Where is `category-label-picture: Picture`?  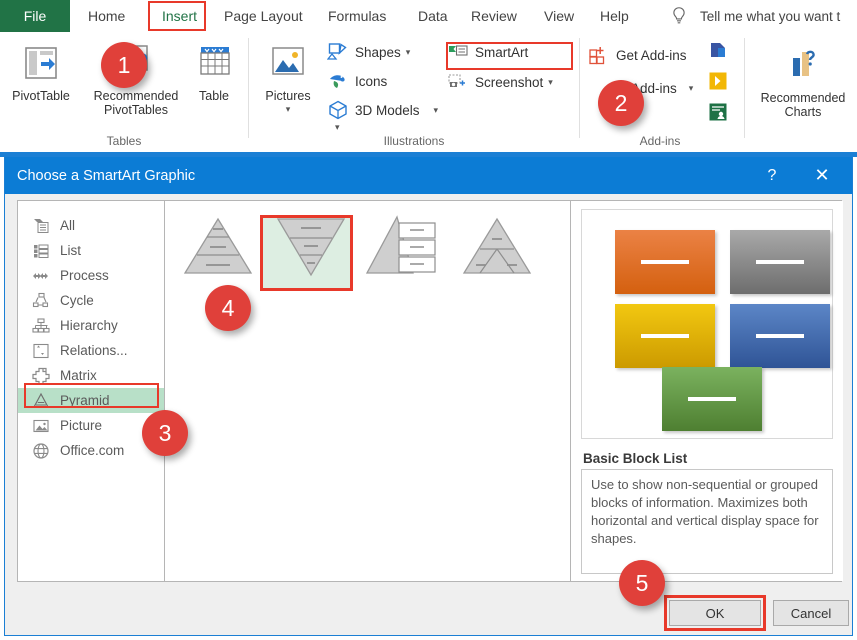 category-label-picture: Picture is located at coordinates (81, 425).